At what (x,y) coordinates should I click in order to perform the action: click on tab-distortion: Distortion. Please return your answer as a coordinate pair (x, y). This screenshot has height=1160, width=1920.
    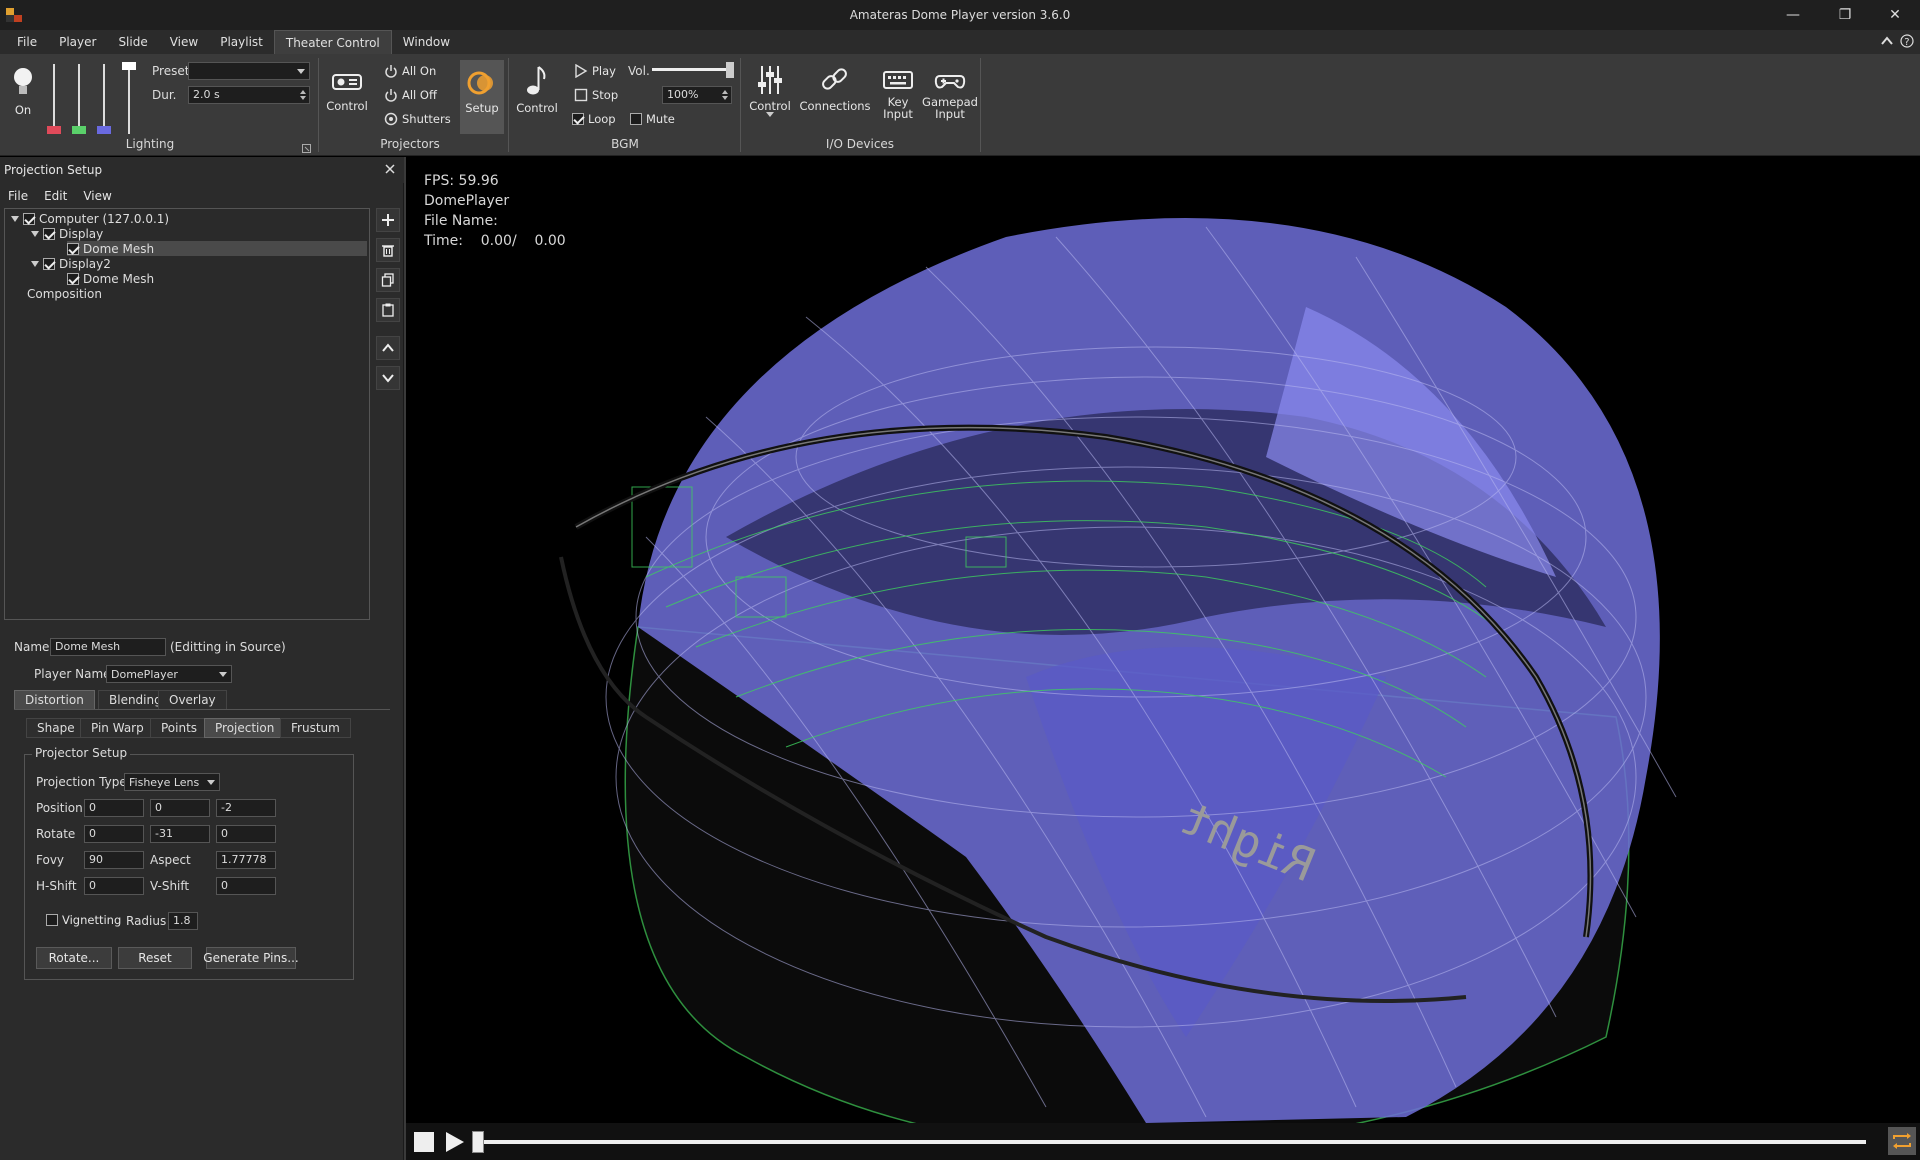
    Looking at the image, I should click on (54, 700).